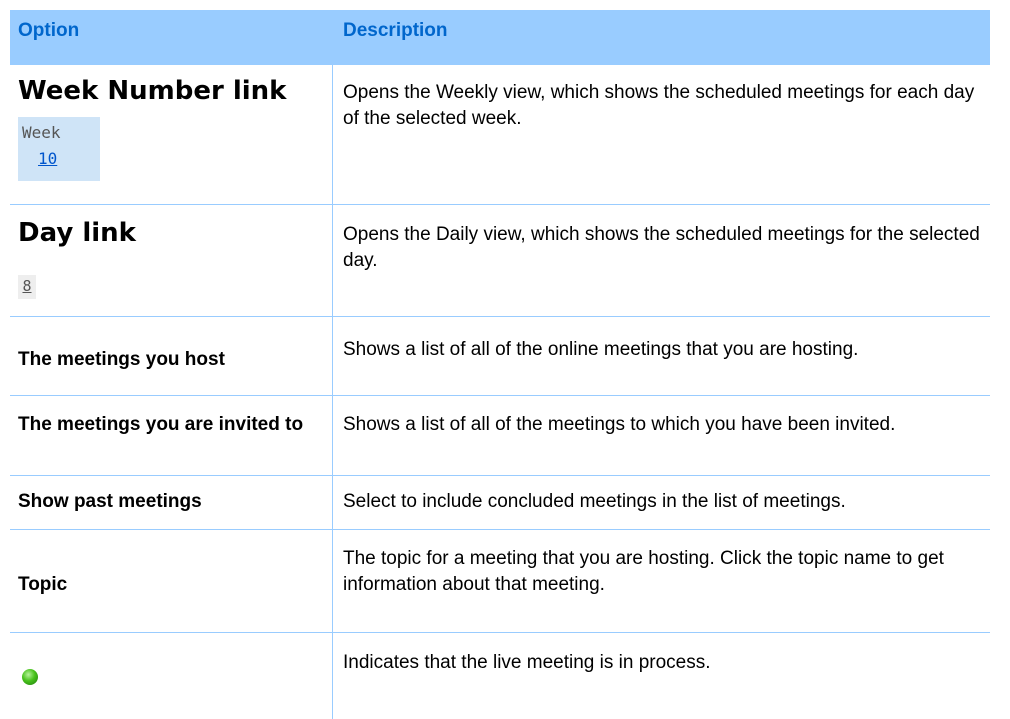  What do you see at coordinates (30, 677) in the screenshot?
I see `green-status-dot-icon` at bounding box center [30, 677].